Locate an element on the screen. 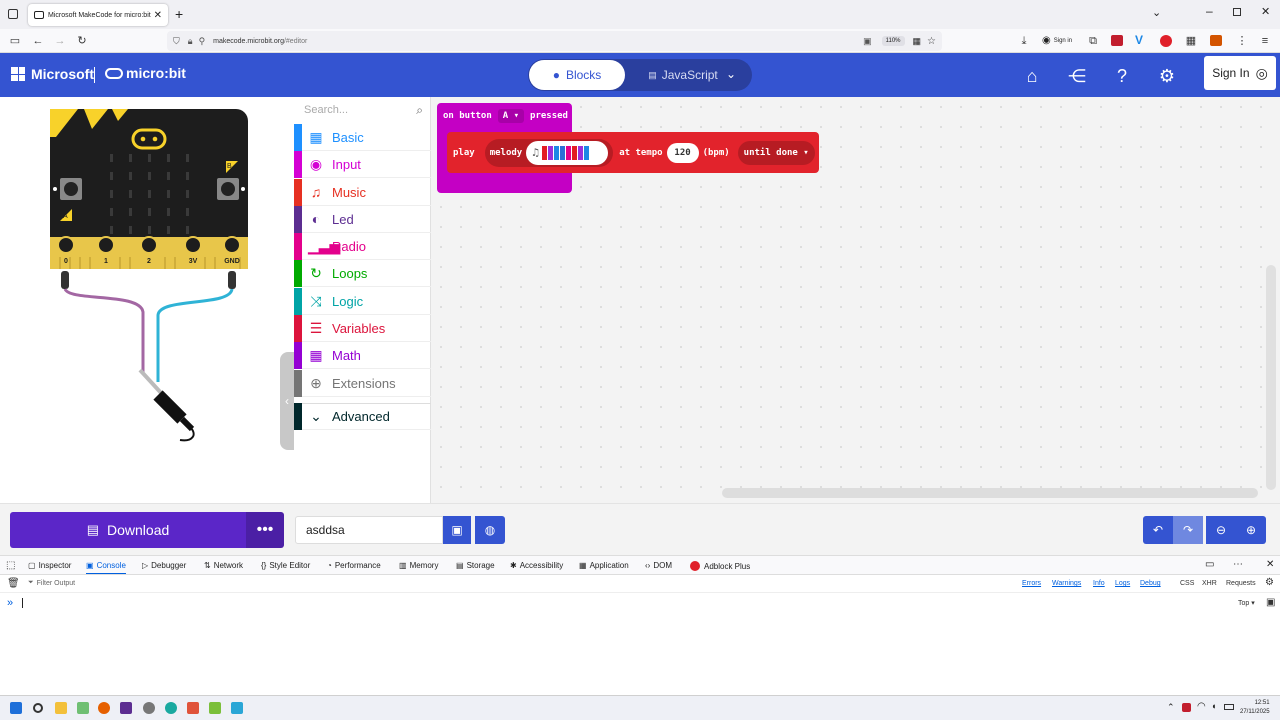 The width and height of the screenshot is (1280, 720). devtools-tab-storage: ▤ Storage is located at coordinates (475, 565).